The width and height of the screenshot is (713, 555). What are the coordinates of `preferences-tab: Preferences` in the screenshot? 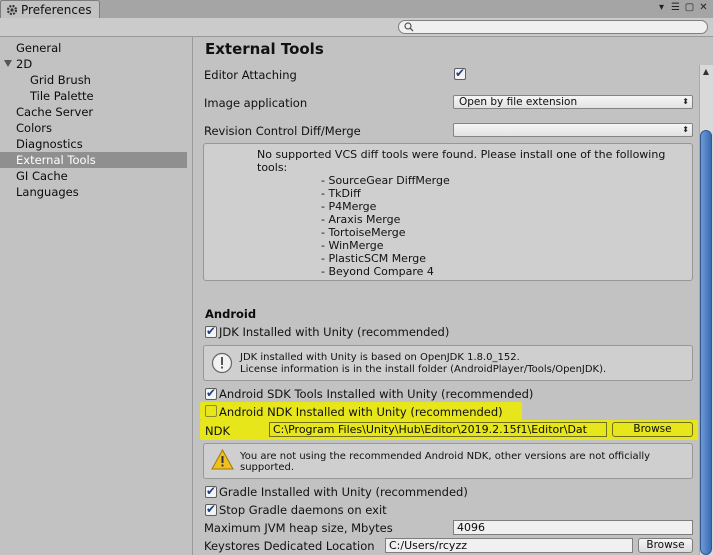 It's located at (50, 9).